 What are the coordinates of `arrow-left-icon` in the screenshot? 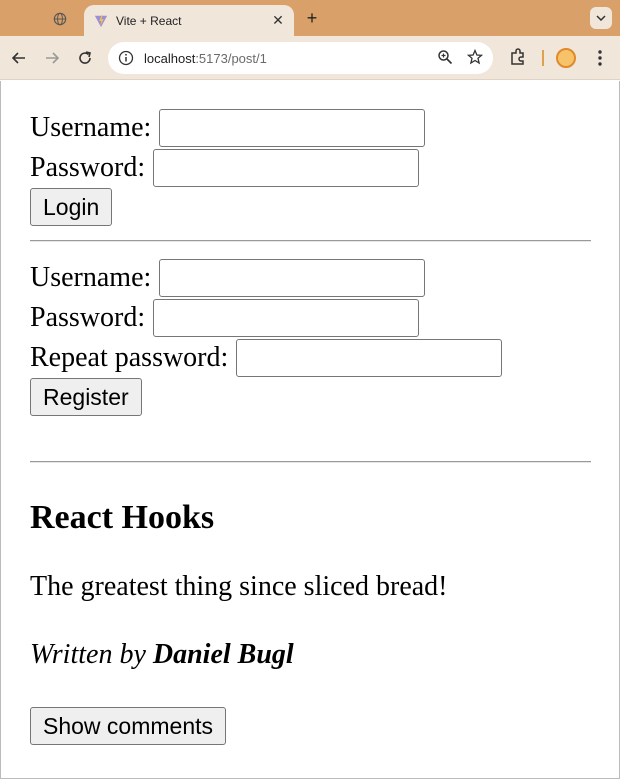 It's located at (18, 58).